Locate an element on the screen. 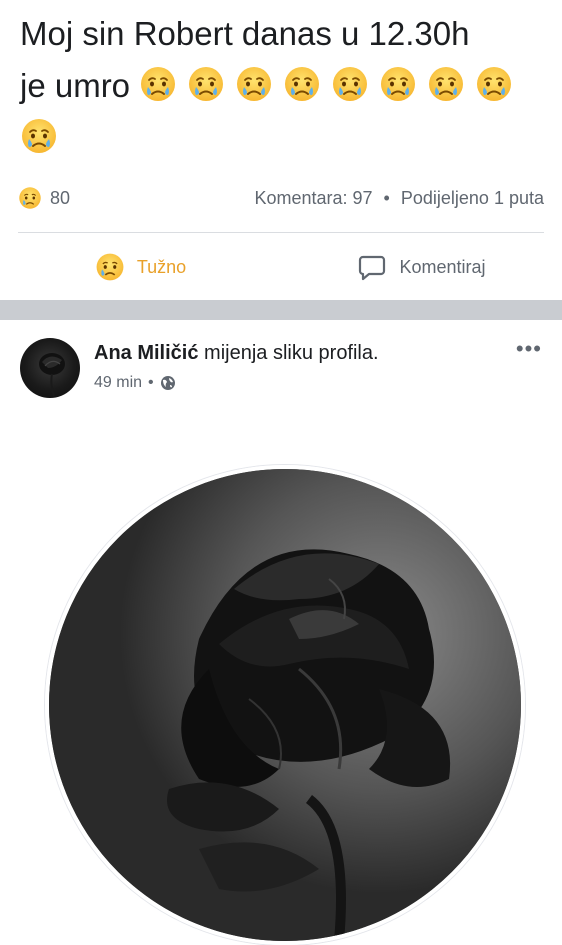 Image resolution: width=562 pixels, height=945 pixels. engagement-counts: Komentara: 97 • Podijeljeno 1 puta is located at coordinates (399, 198).